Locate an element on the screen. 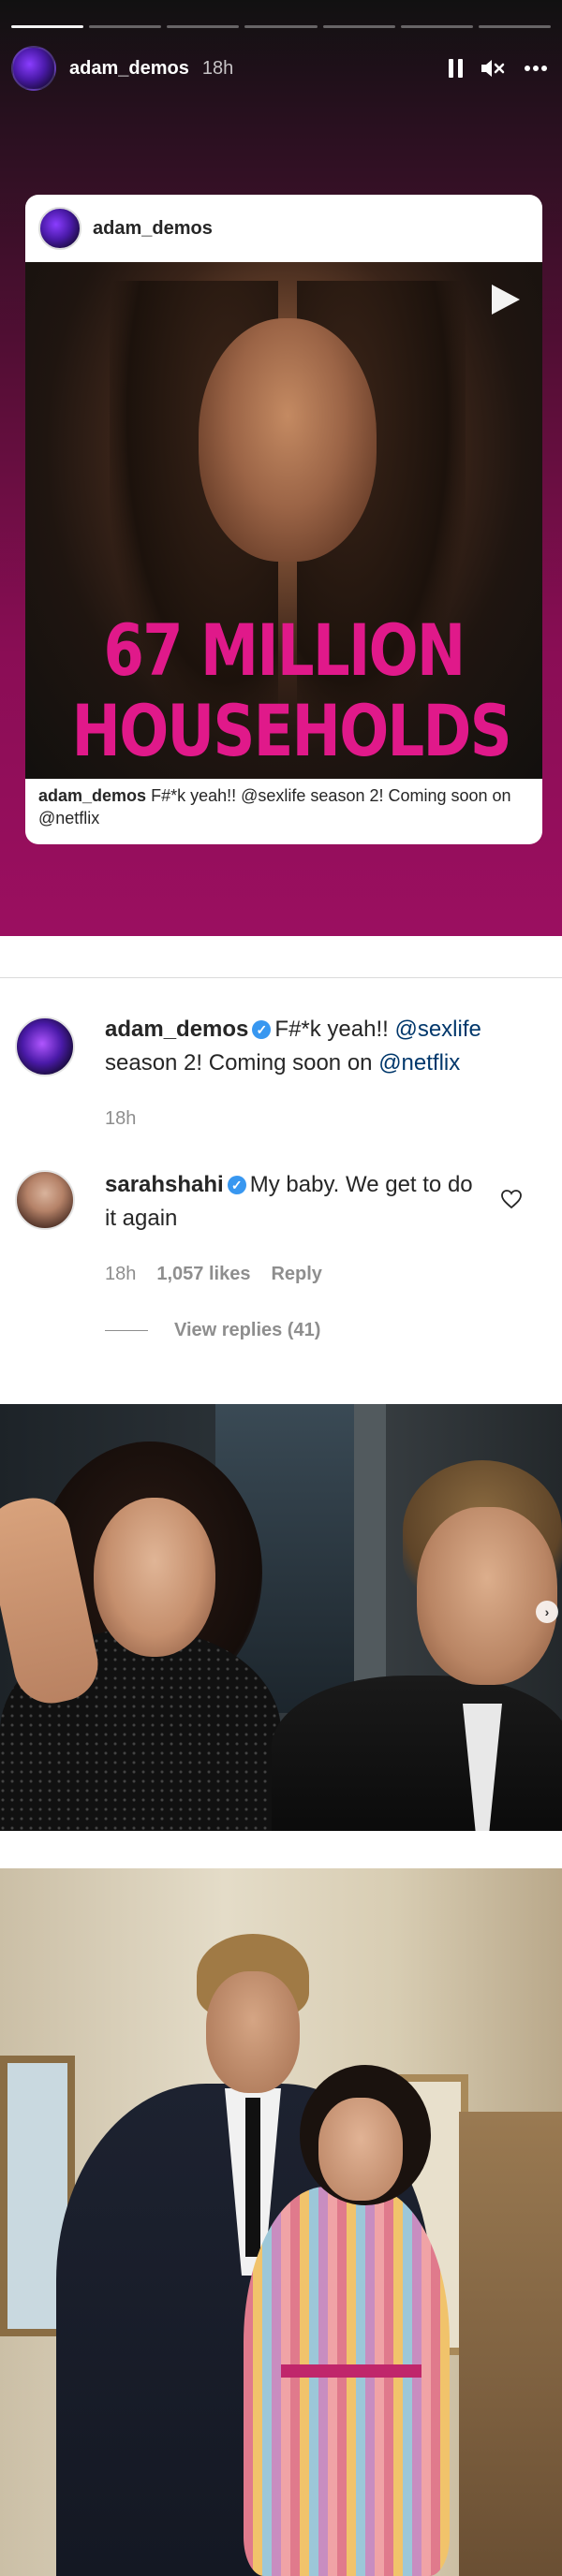 This screenshot has width=562, height=2576. story-progress-bar is located at coordinates (281, 27).